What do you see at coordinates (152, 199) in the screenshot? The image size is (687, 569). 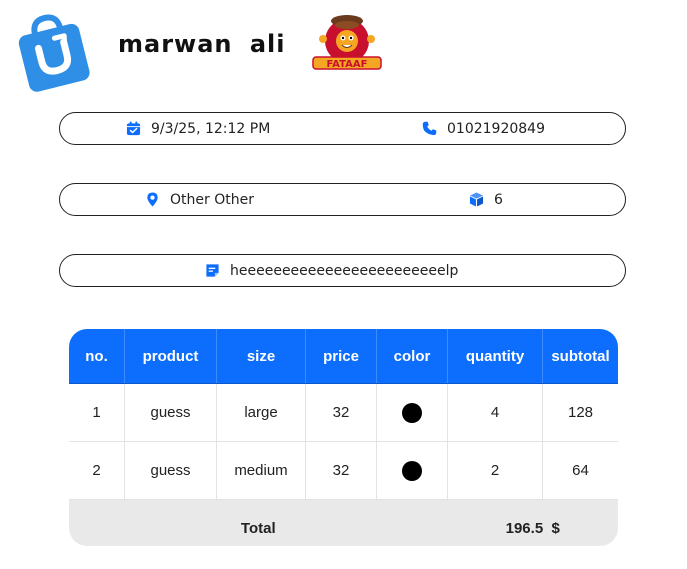 I see `map-pin-icon` at bounding box center [152, 199].